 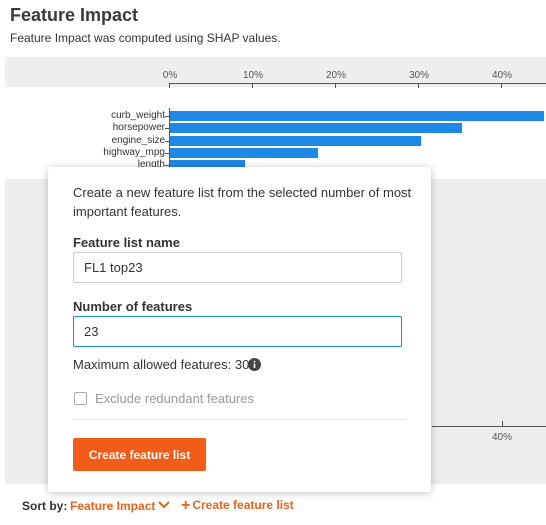 I want to click on number-of-features-input, so click(x=237, y=331).